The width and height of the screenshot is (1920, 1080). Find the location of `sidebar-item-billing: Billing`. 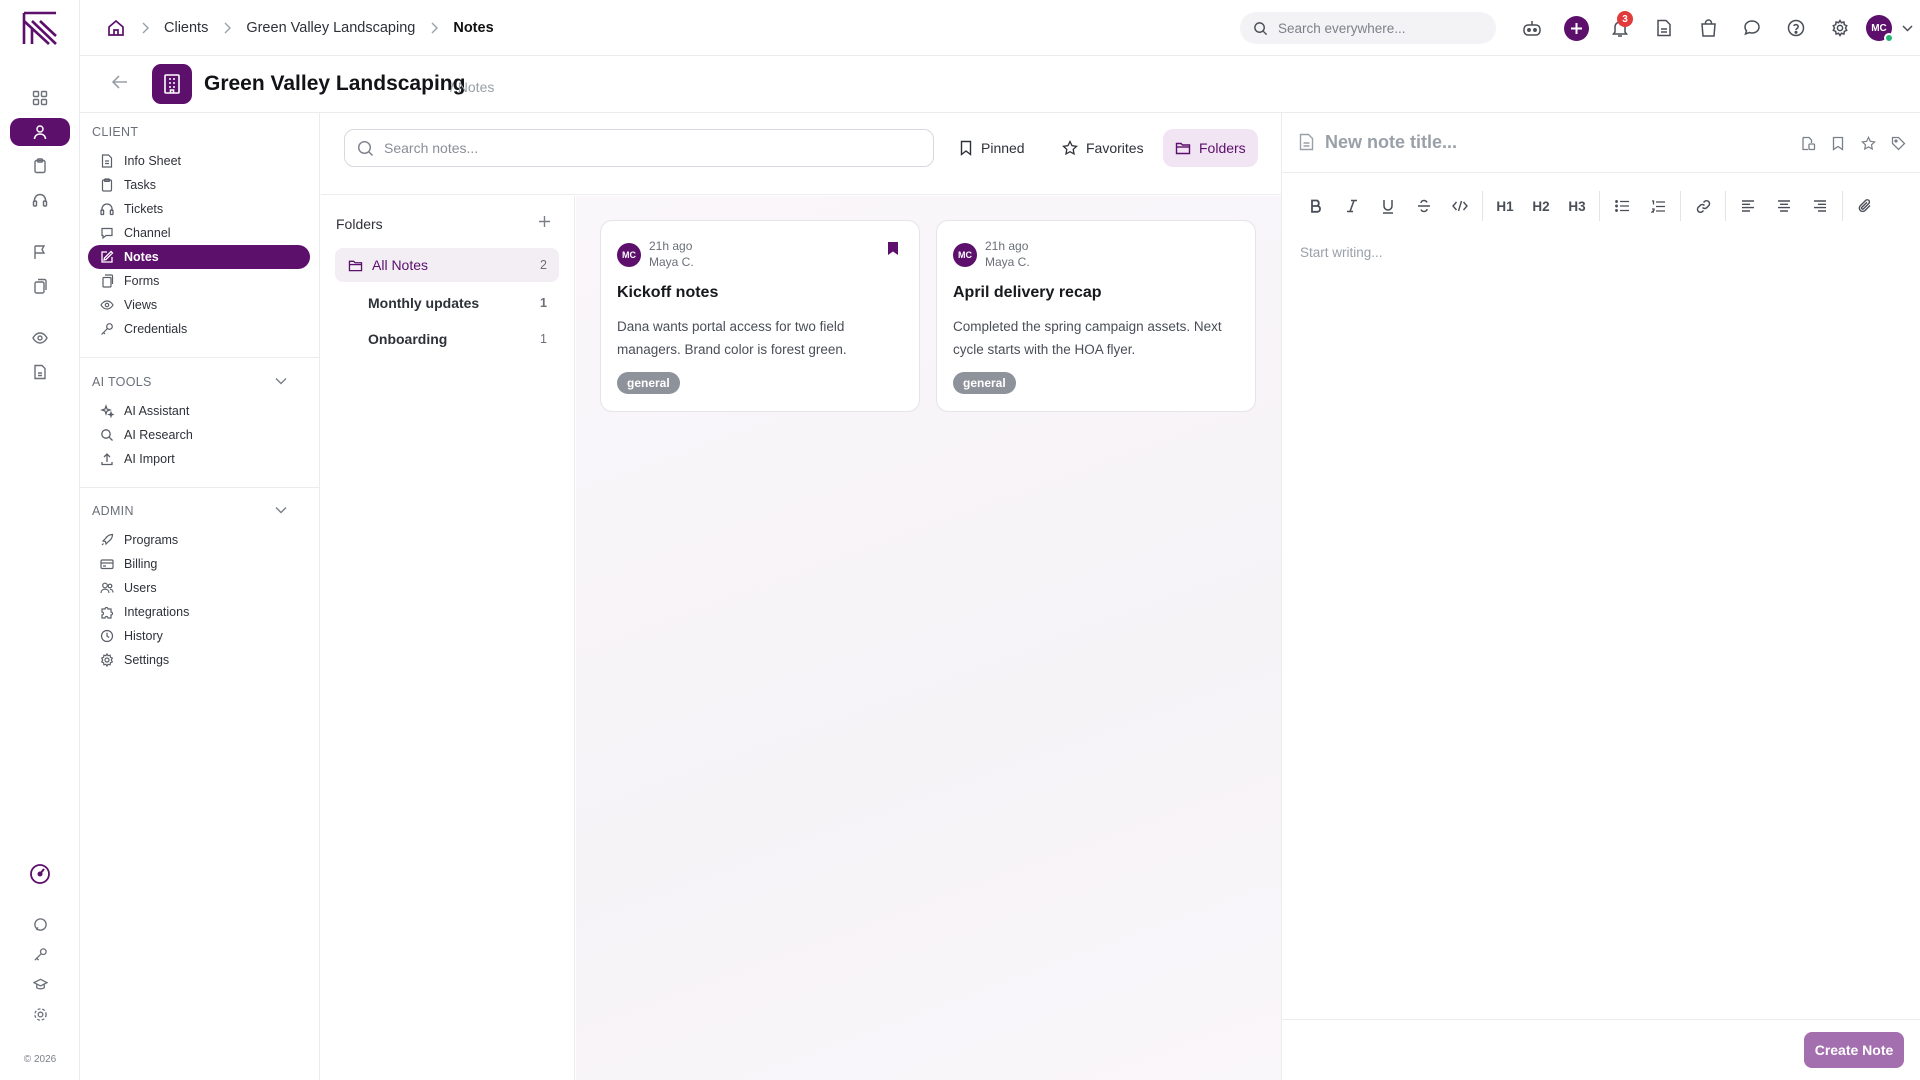

sidebar-item-billing: Billing is located at coordinates (199, 564).